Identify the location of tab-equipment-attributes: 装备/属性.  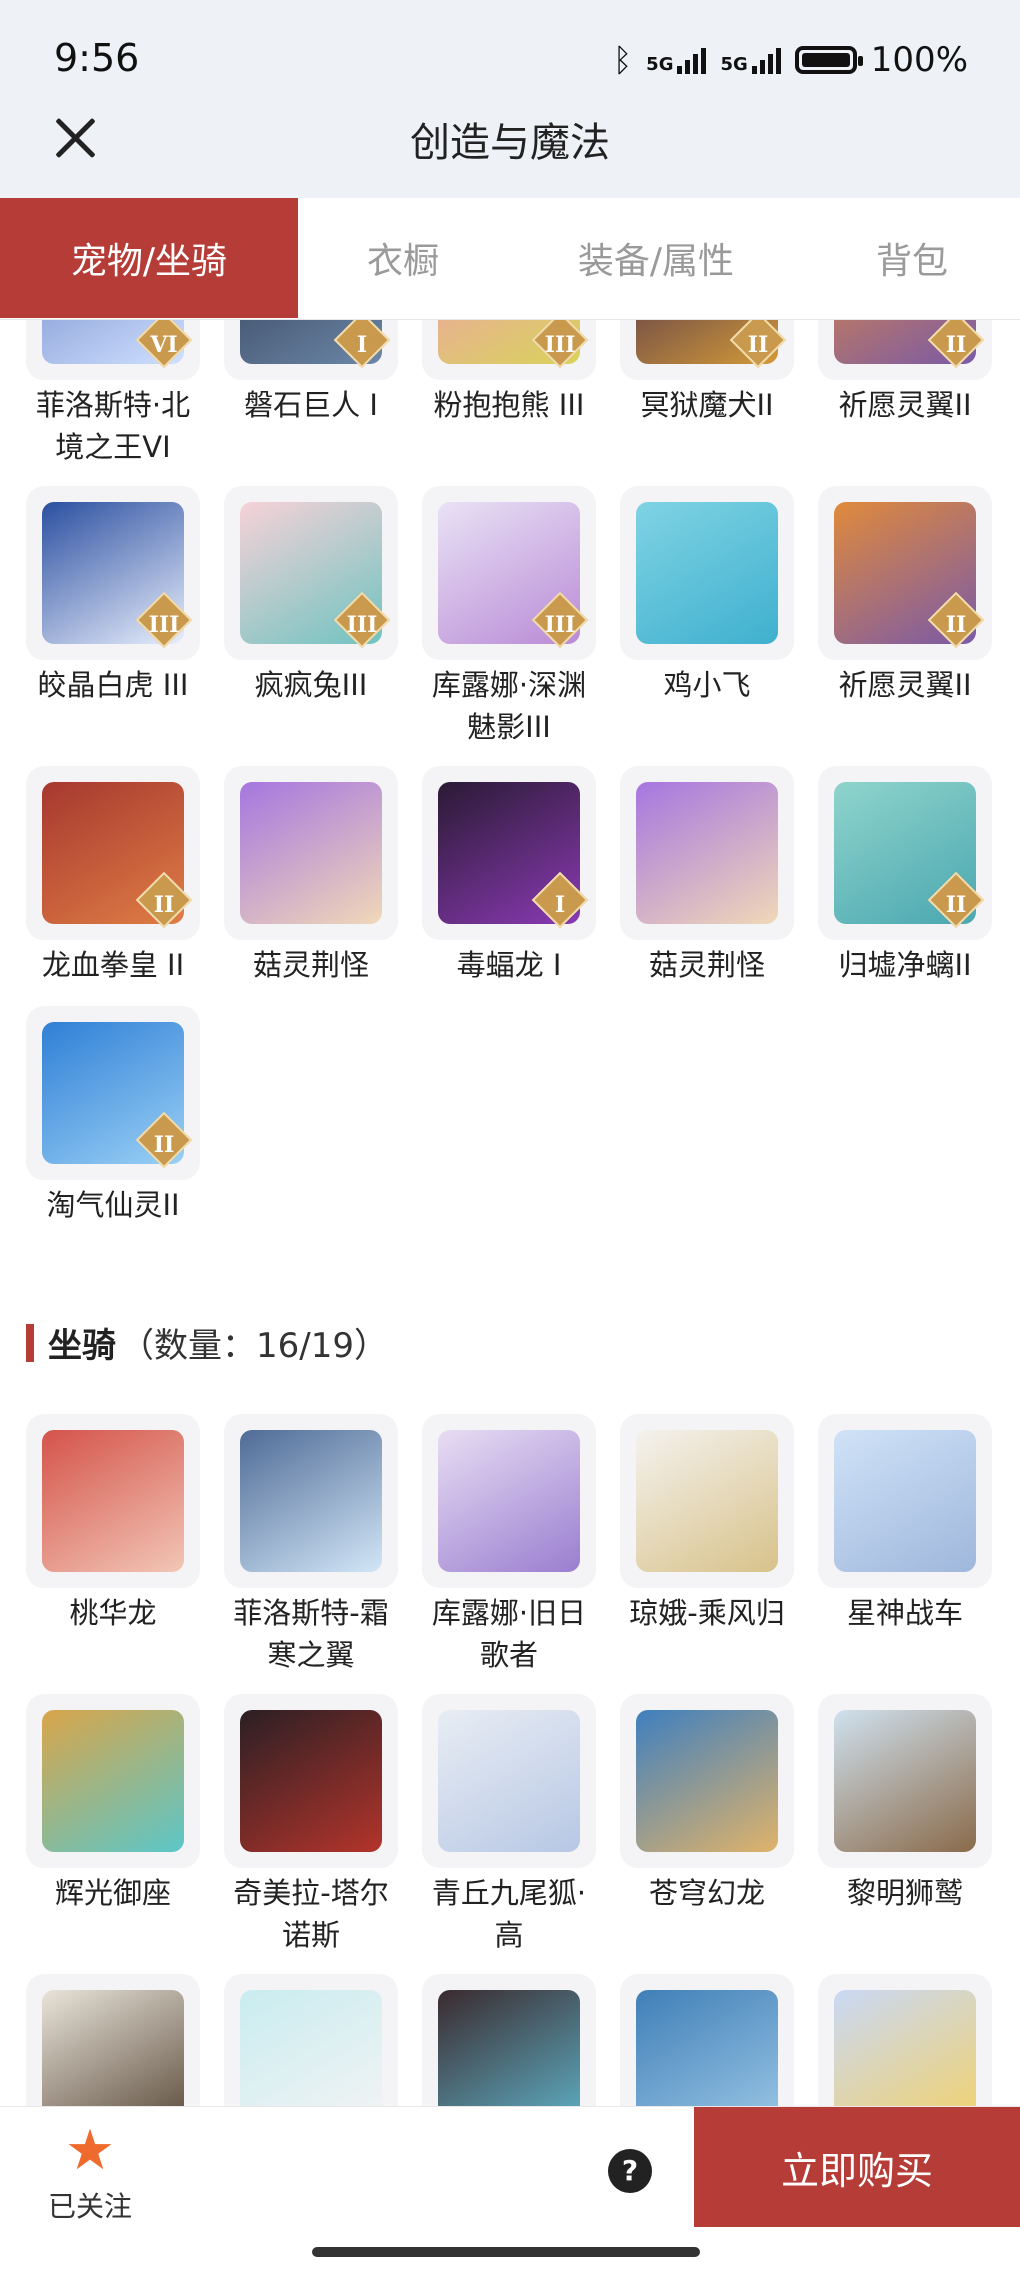
(656, 258).